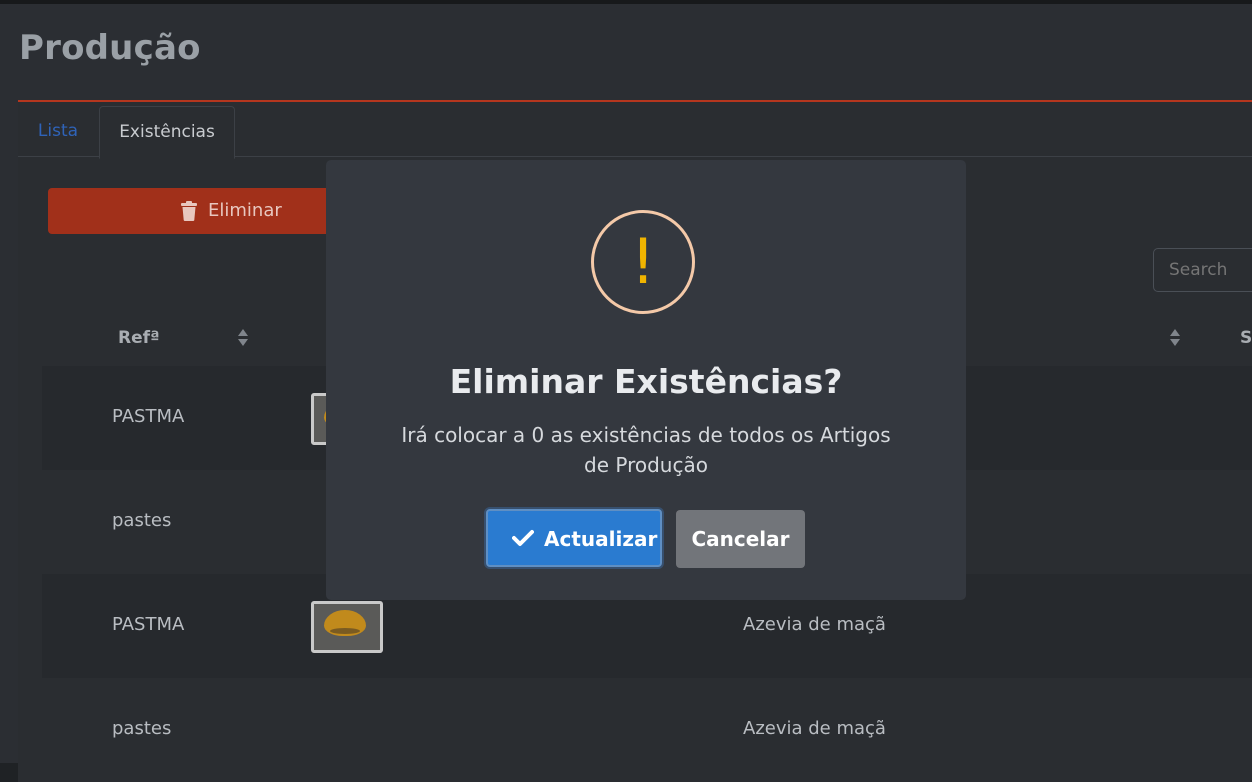 This screenshot has width=1252, height=782. What do you see at coordinates (523, 538) in the screenshot?
I see `check-icon` at bounding box center [523, 538].